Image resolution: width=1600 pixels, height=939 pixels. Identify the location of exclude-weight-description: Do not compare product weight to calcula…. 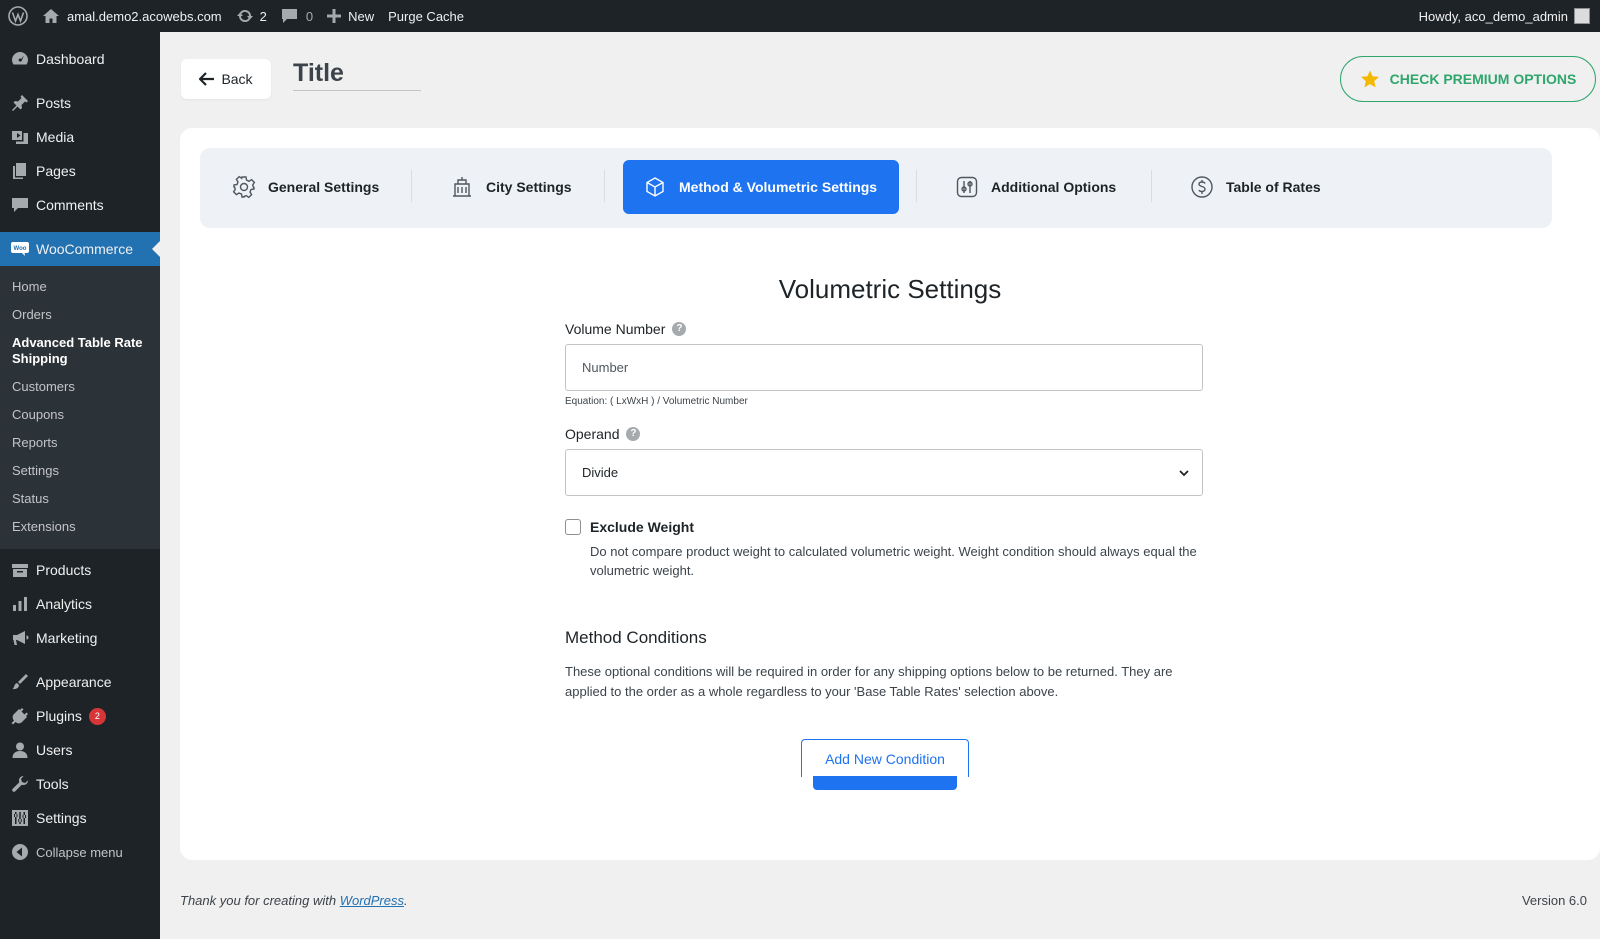
(893, 561).